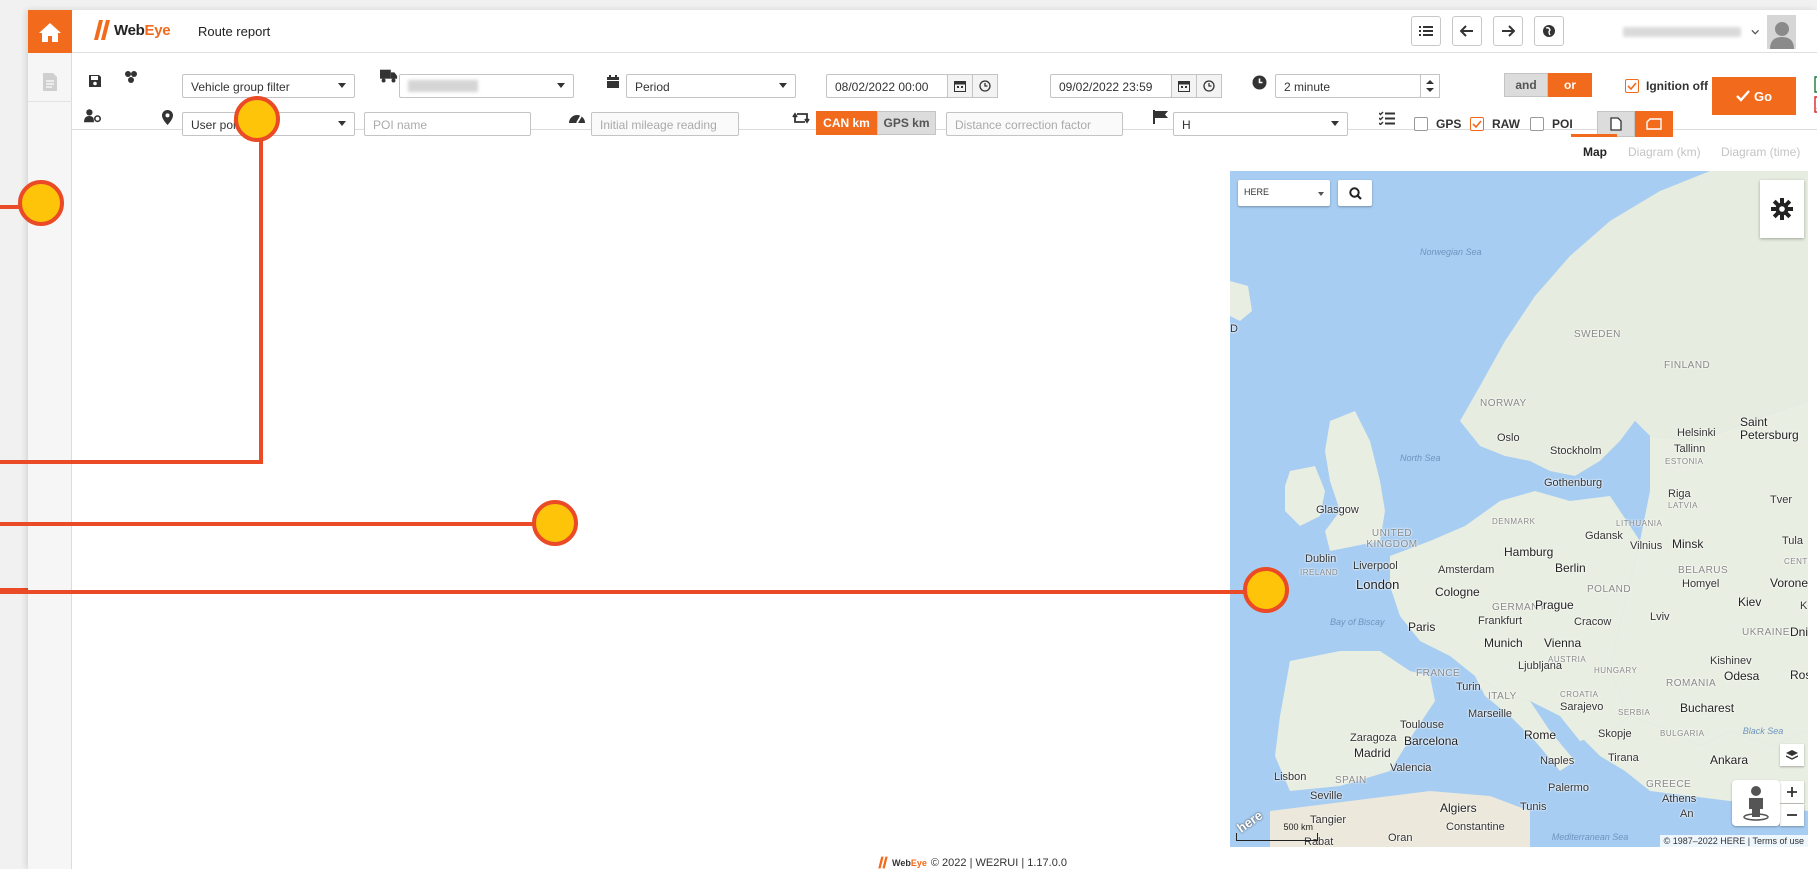 This screenshot has height=869, width=1817. I want to click on and-toggle: and, so click(1526, 85).